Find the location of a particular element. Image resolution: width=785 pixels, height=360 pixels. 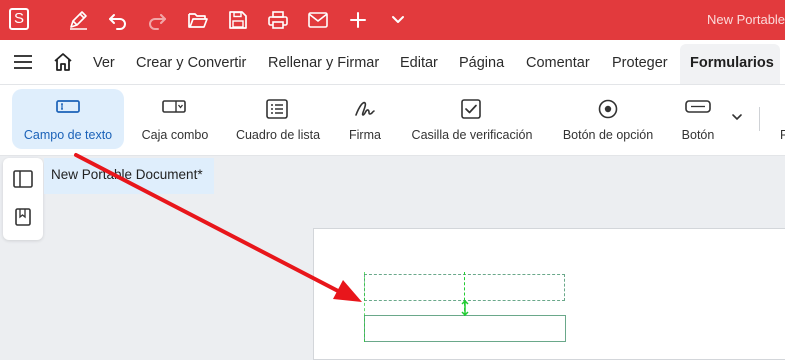

document-tab-label: New Portable Document* is located at coordinates (127, 174).